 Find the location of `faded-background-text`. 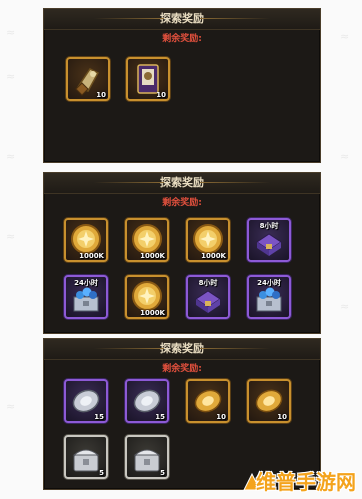

faded-background-text is located at coordinates (211, 132).